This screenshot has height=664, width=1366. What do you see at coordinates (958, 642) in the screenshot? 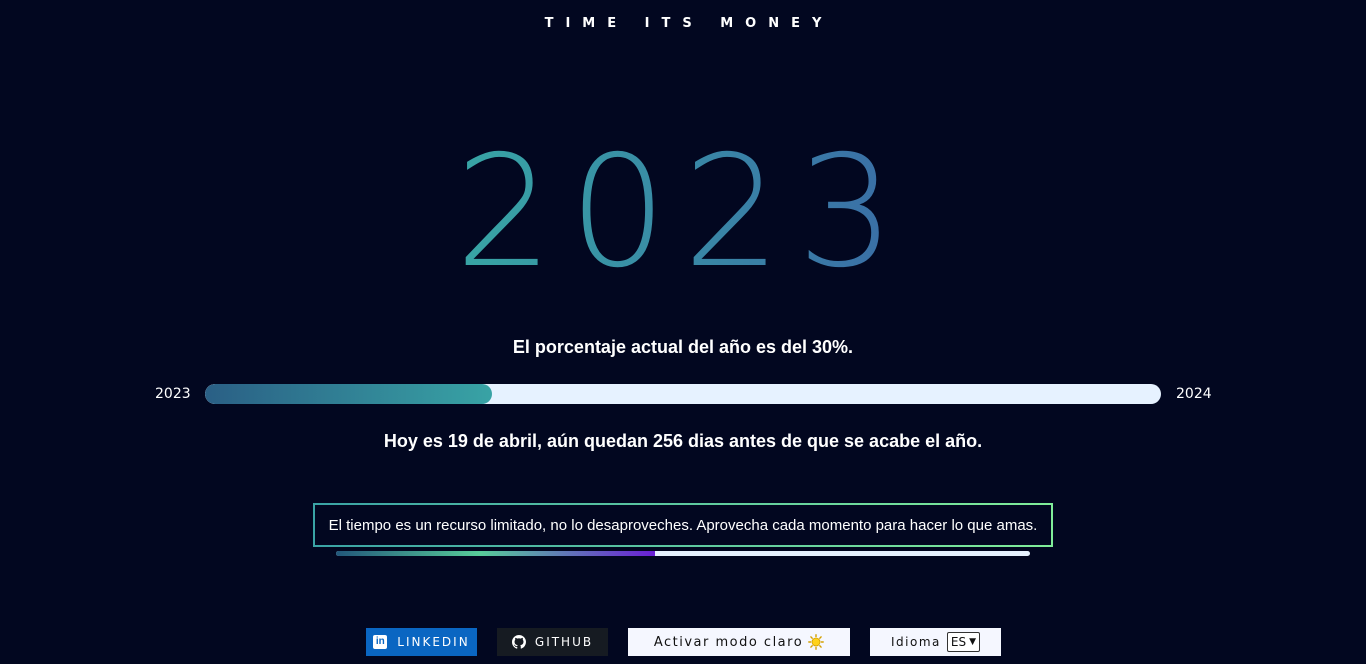
I see `language-value: ES` at bounding box center [958, 642].